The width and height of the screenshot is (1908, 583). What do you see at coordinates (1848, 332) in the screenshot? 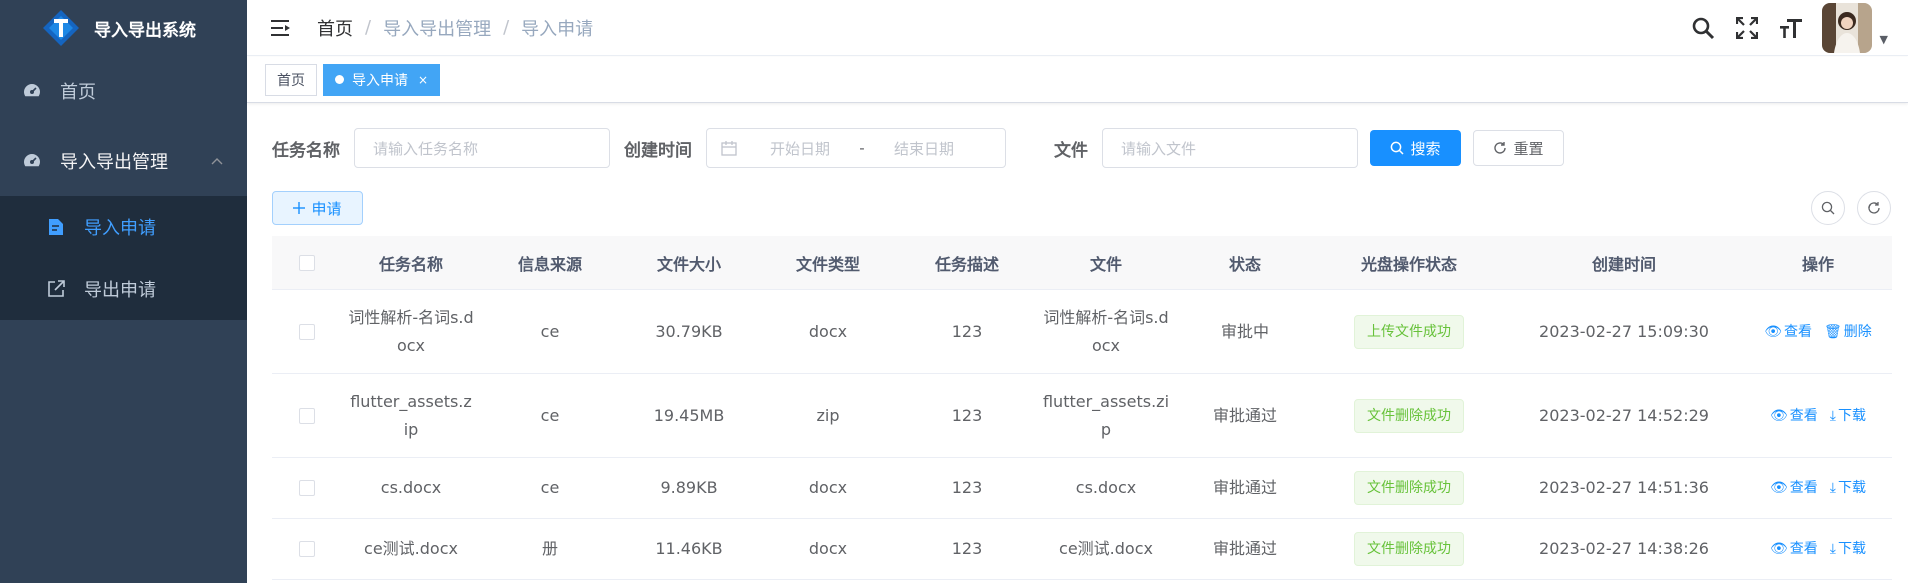
I see `delete-button: 🗑 删除` at bounding box center [1848, 332].